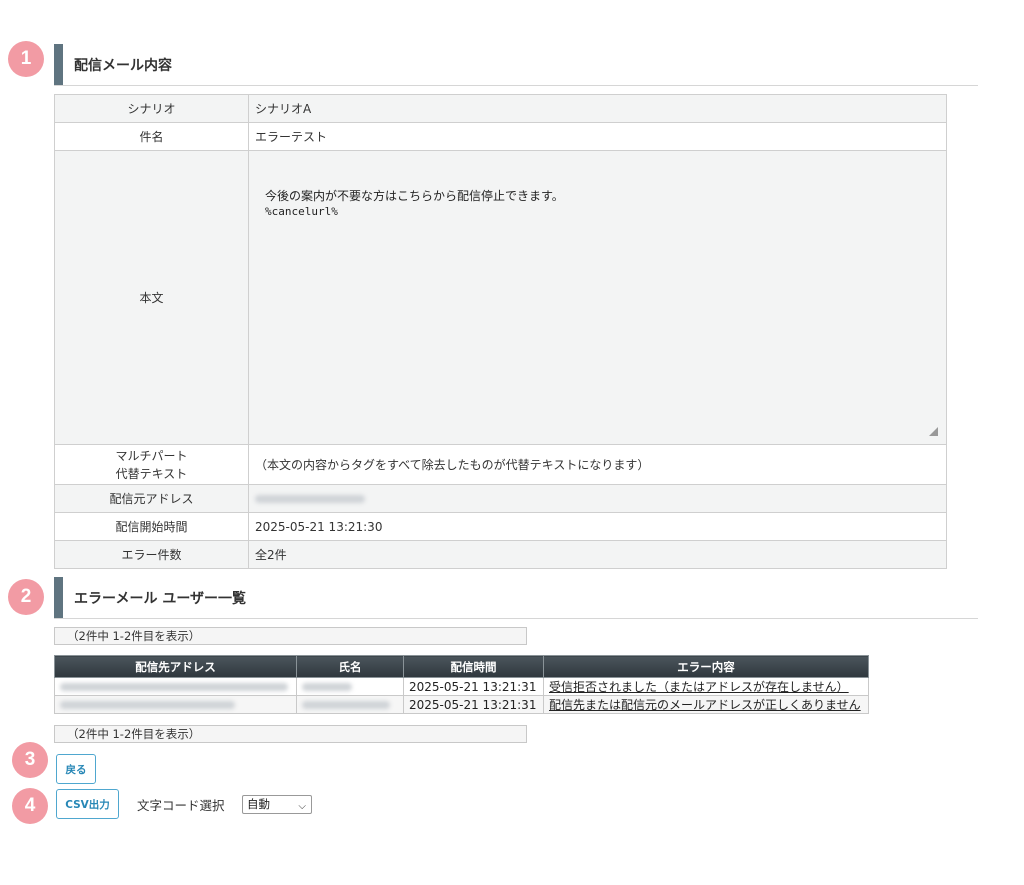  I want to click on label-scenario: シナリオ, so click(151, 108).